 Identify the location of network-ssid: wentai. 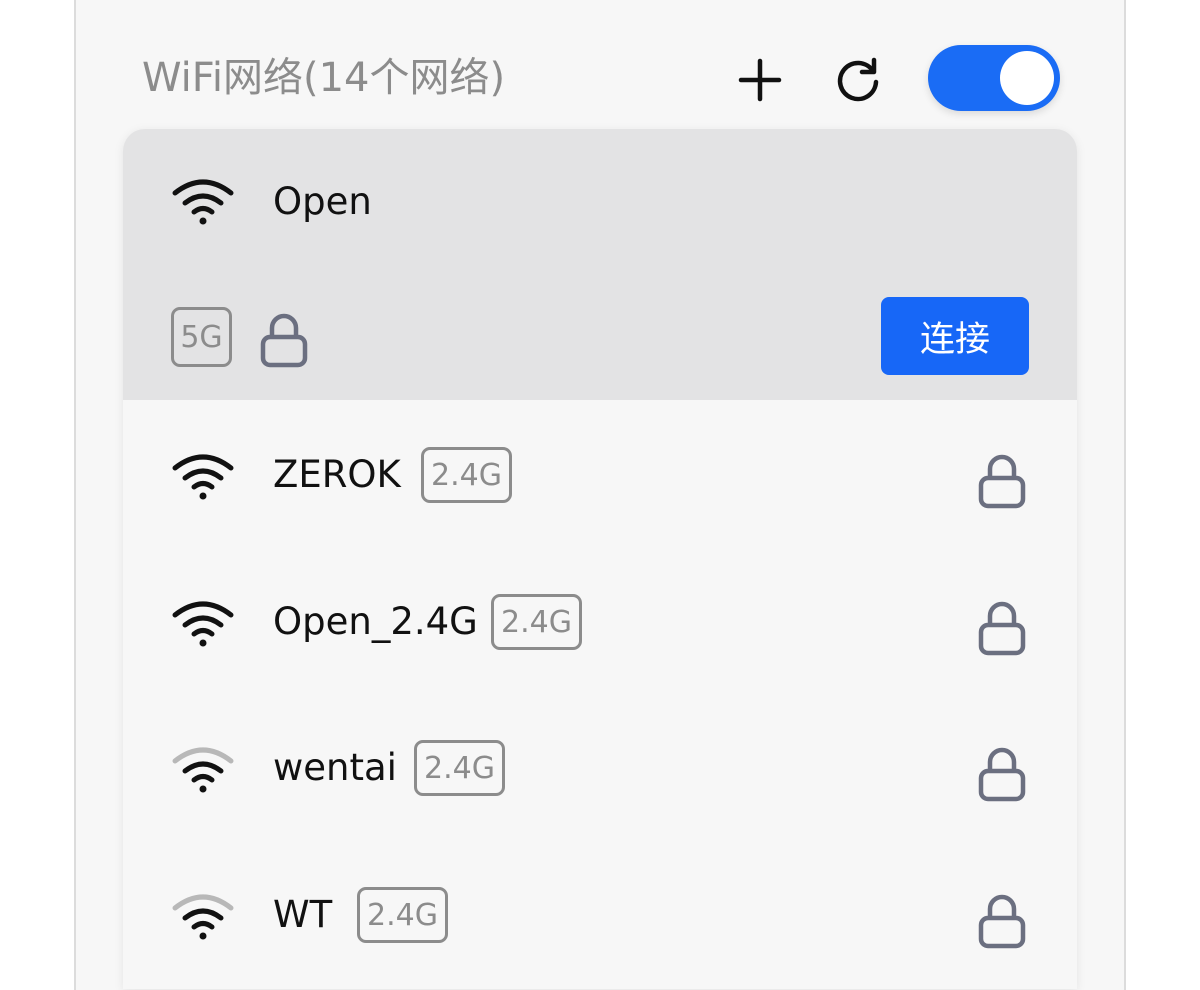
(335, 767).